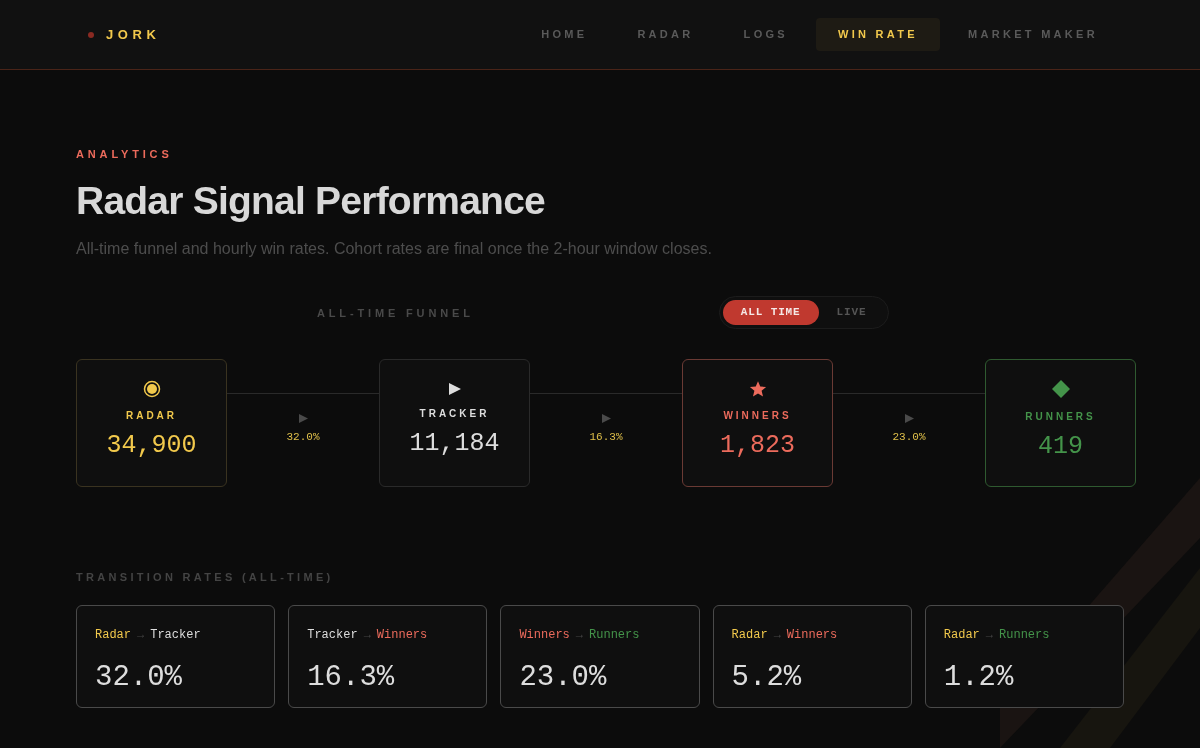 The image size is (1200, 748). I want to click on rate-value: 23.0%, so click(563, 678).